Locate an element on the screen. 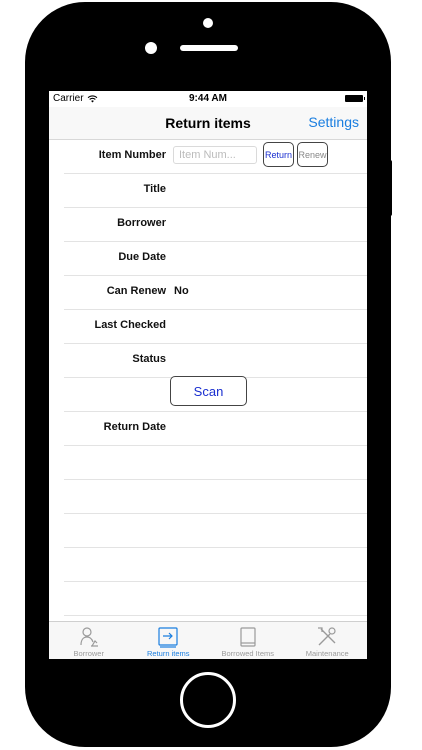  tab-borrower: Borrower is located at coordinates (89, 640).